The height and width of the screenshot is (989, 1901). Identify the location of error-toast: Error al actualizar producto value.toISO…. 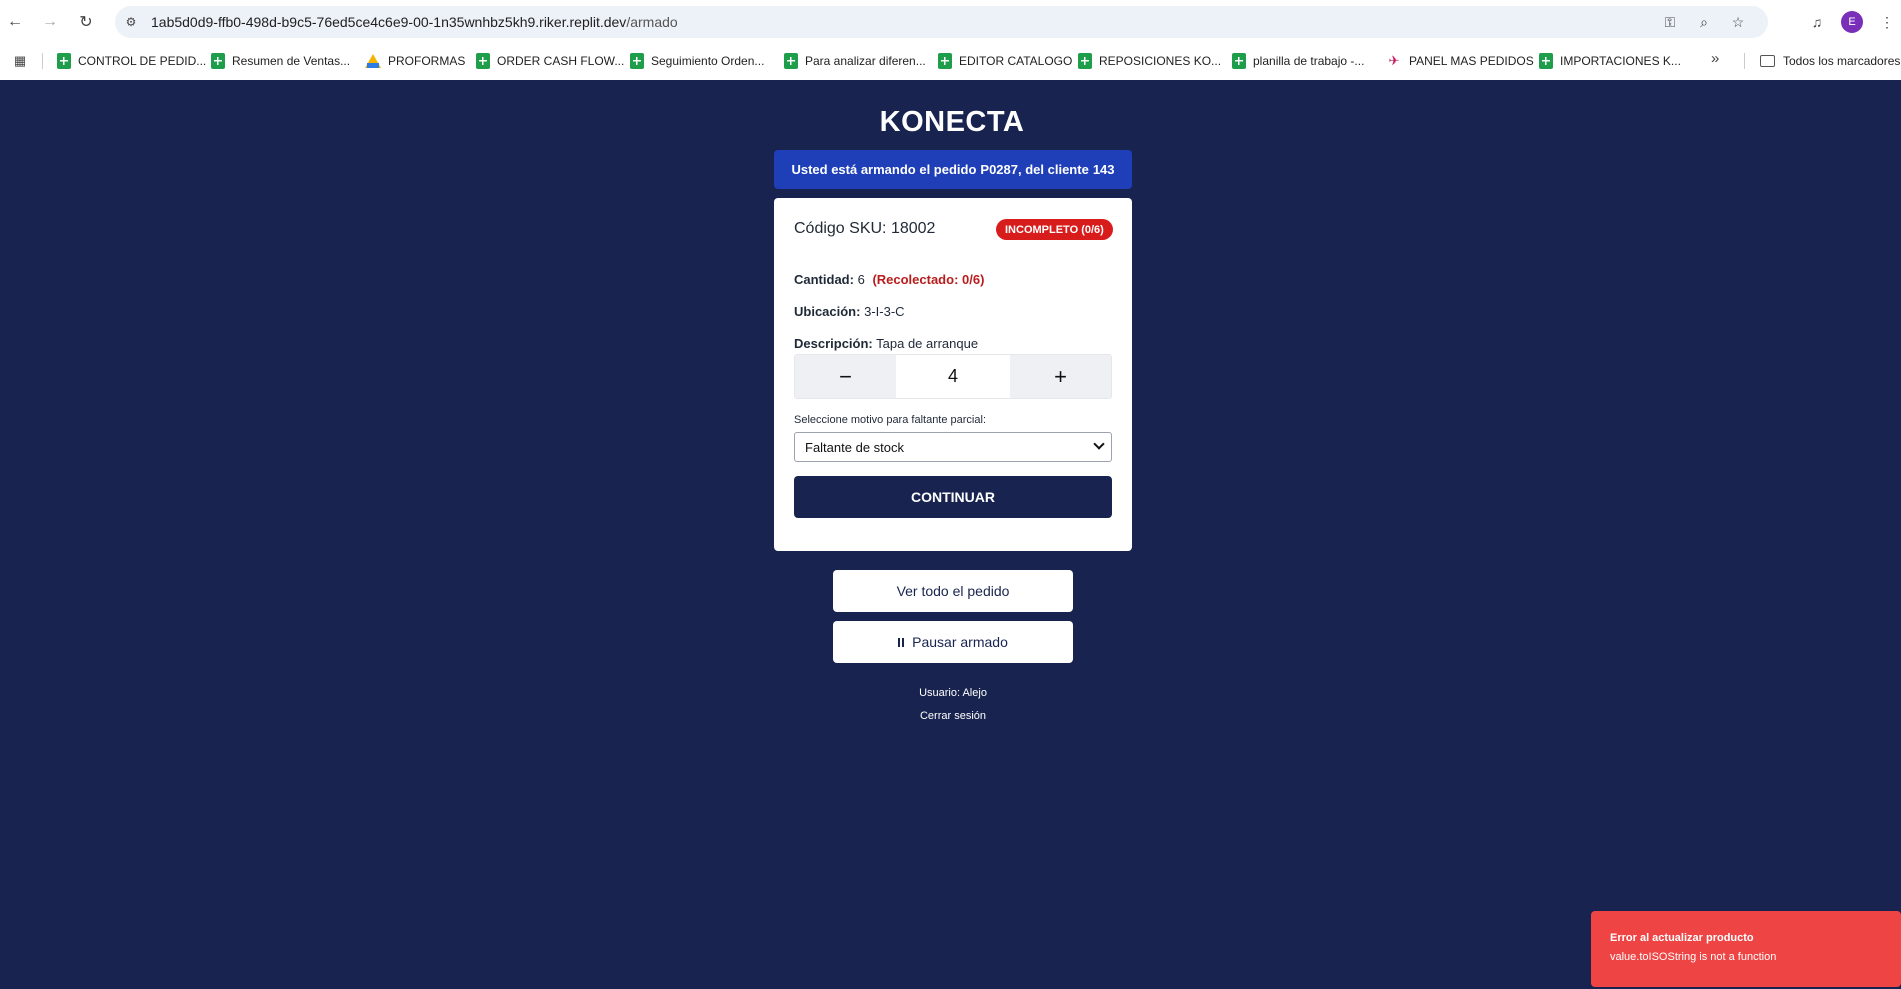
(1746, 949).